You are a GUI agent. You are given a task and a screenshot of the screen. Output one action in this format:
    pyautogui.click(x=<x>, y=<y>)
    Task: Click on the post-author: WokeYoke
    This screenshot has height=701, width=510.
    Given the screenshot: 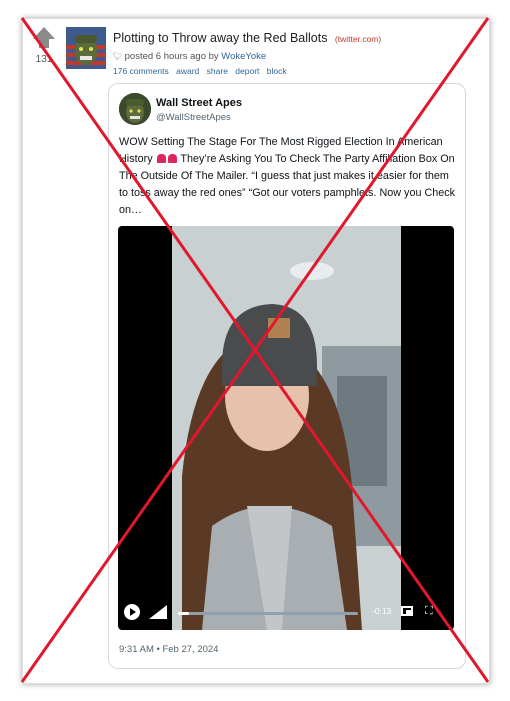 What is the action you would take?
    pyautogui.click(x=243, y=56)
    